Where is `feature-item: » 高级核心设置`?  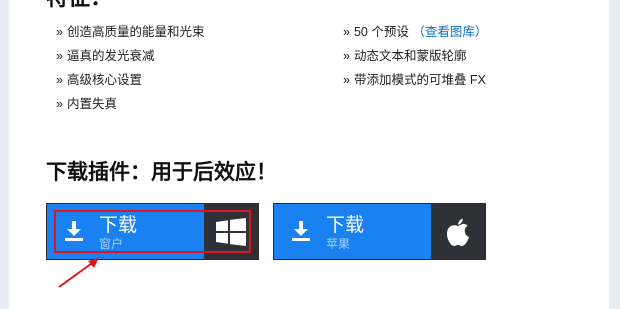 feature-item: » 高级核心设置 is located at coordinates (99, 80).